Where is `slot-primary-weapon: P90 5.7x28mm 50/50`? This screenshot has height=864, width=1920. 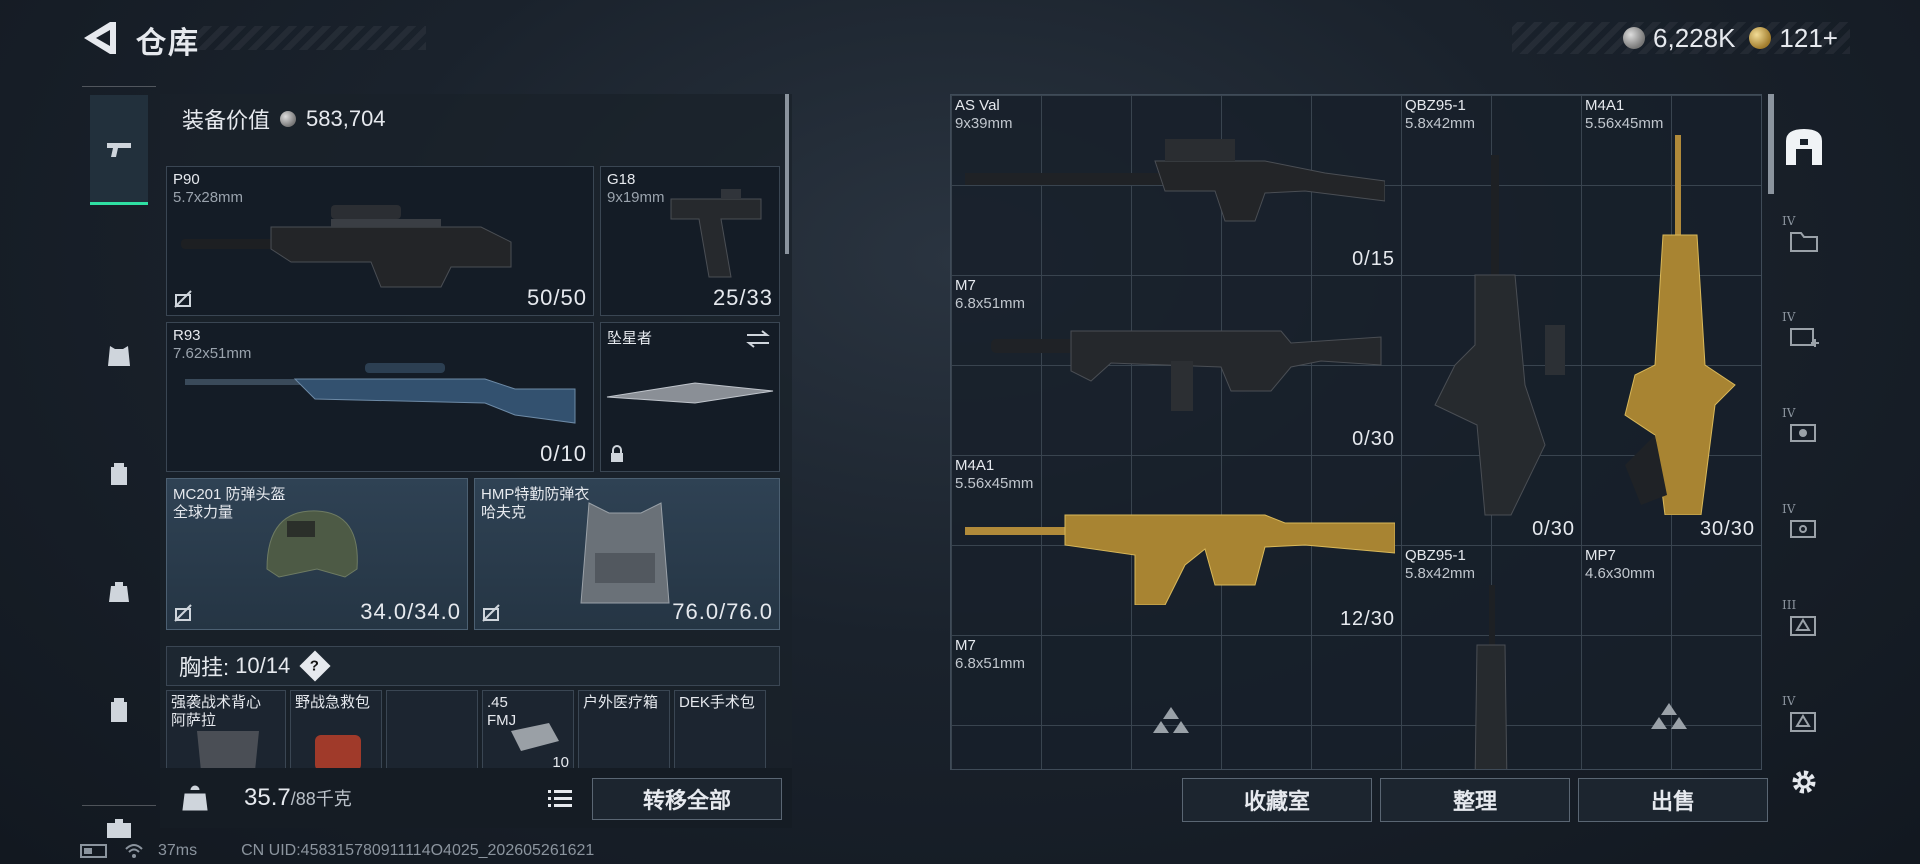 slot-primary-weapon: P90 5.7x28mm 50/50 is located at coordinates (380, 241).